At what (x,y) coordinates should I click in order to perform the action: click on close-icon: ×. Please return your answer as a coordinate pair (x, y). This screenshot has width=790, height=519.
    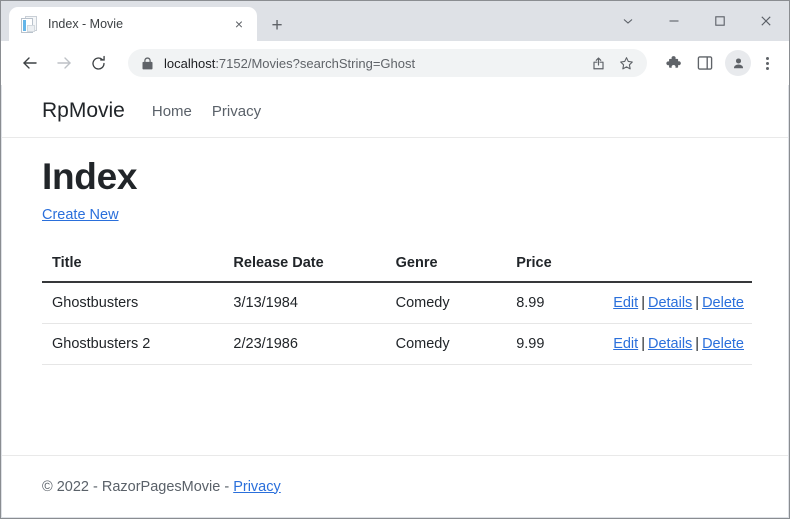
    Looking at the image, I should click on (239, 24).